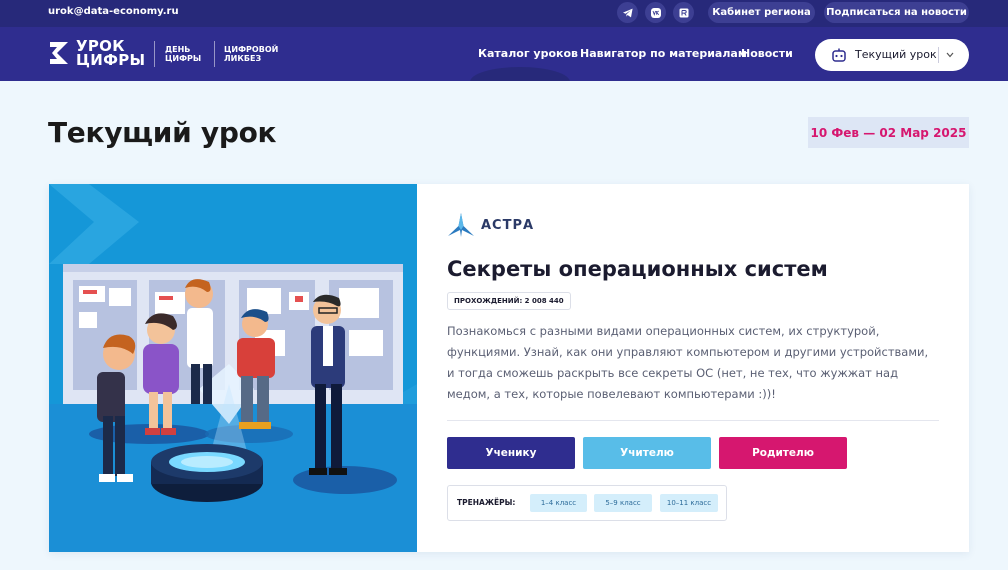 The height and width of the screenshot is (570, 1008). I want to click on rutube-link, so click(683, 12).